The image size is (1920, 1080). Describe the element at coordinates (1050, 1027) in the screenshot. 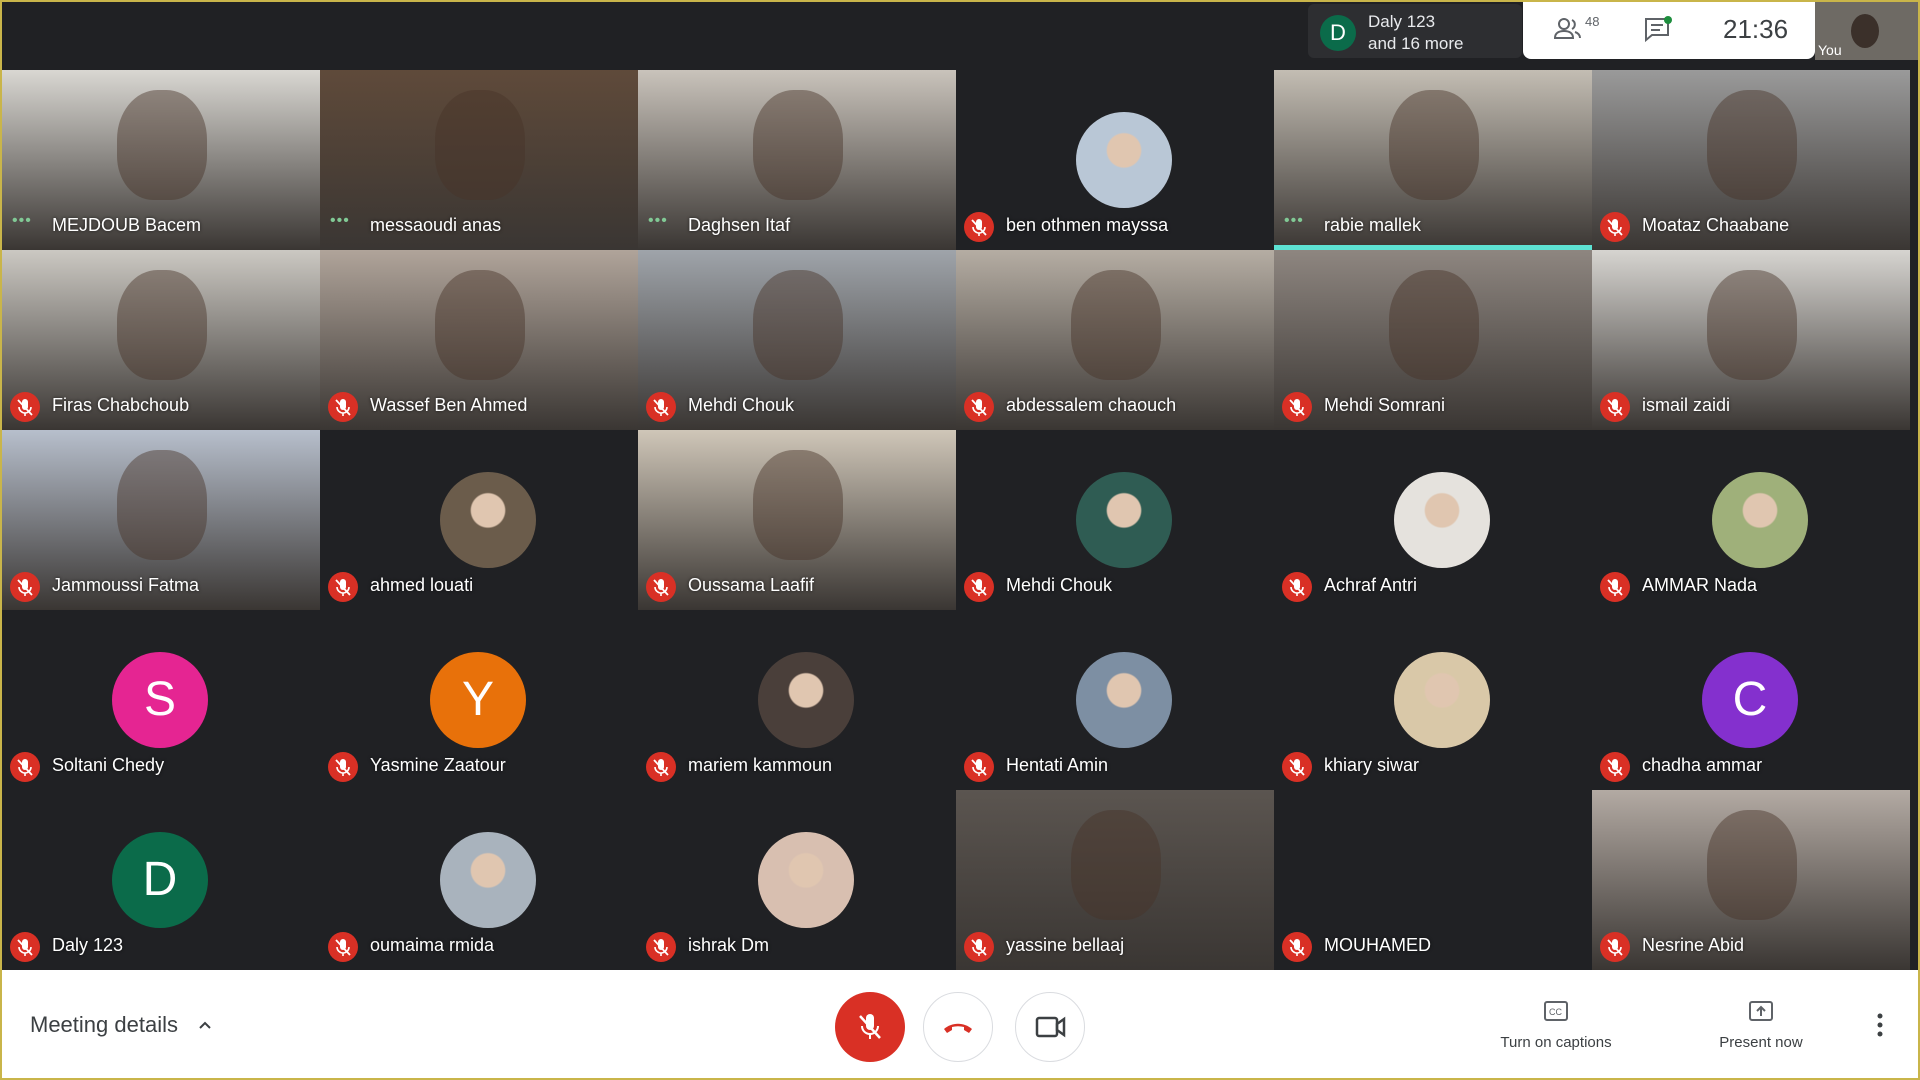

I see `camera-toggle-button` at that location.